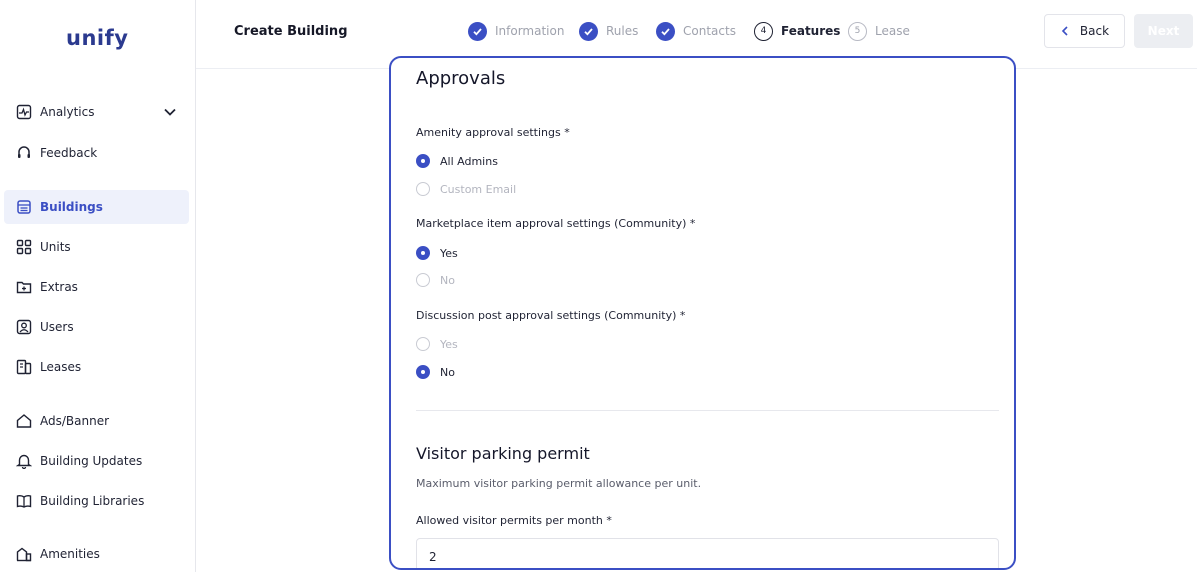  I want to click on back-button: Back, so click(1084, 31).